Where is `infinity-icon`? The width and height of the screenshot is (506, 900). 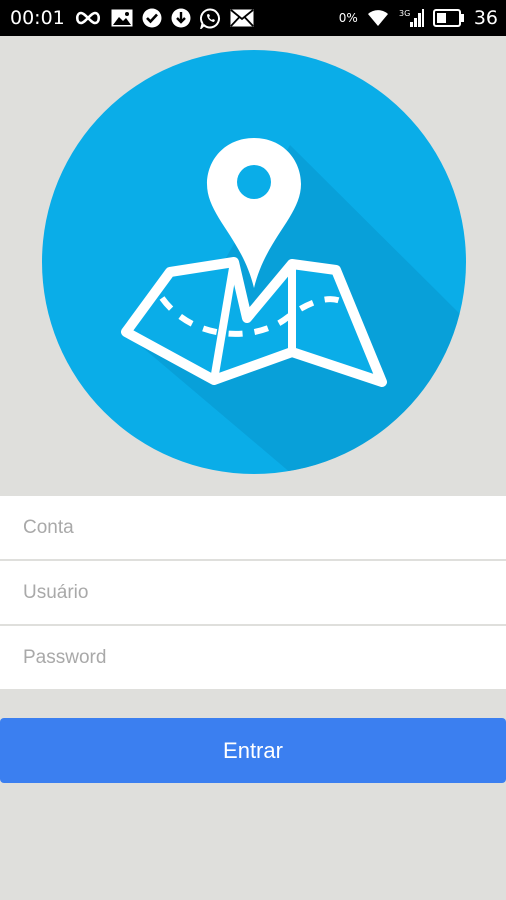 infinity-icon is located at coordinates (88, 18).